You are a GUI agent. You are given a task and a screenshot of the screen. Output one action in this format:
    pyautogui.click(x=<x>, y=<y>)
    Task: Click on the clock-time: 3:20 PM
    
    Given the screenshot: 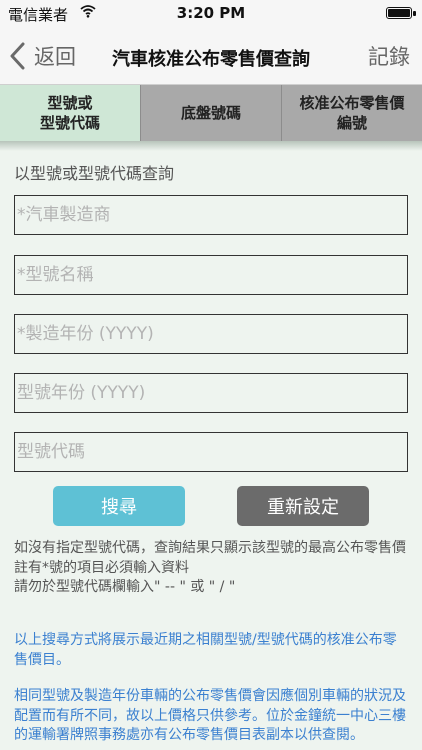 What is the action you would take?
    pyautogui.click(x=211, y=13)
    